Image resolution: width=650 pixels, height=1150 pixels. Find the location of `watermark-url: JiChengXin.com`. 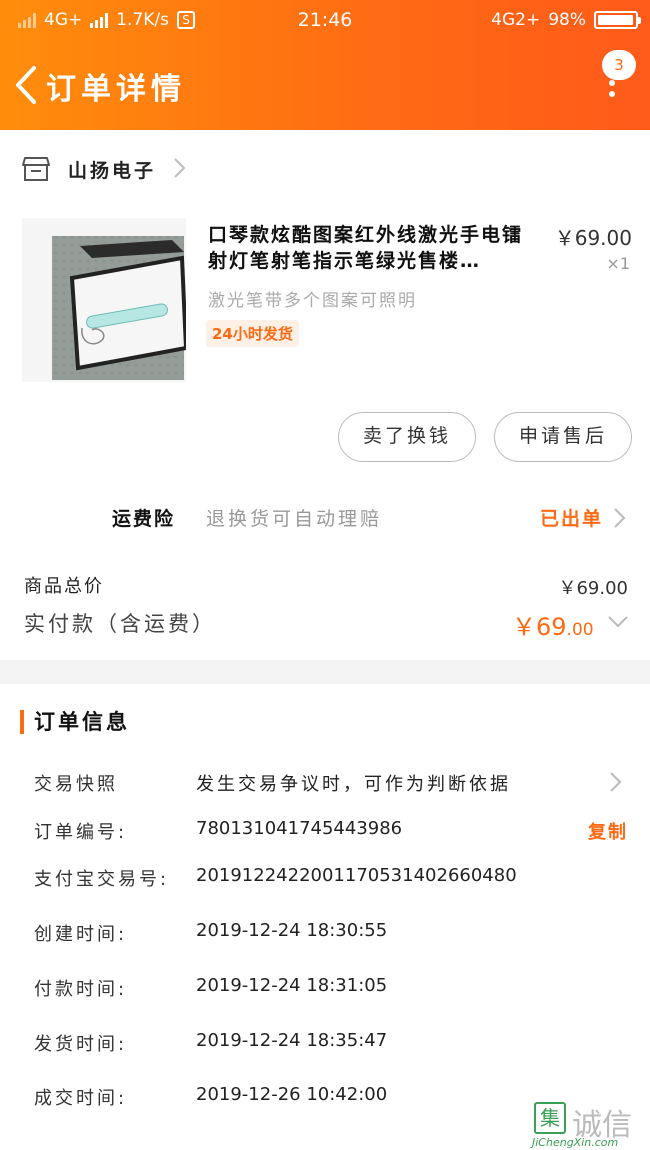

watermark-url: JiChengXin.com is located at coordinates (575, 1142).